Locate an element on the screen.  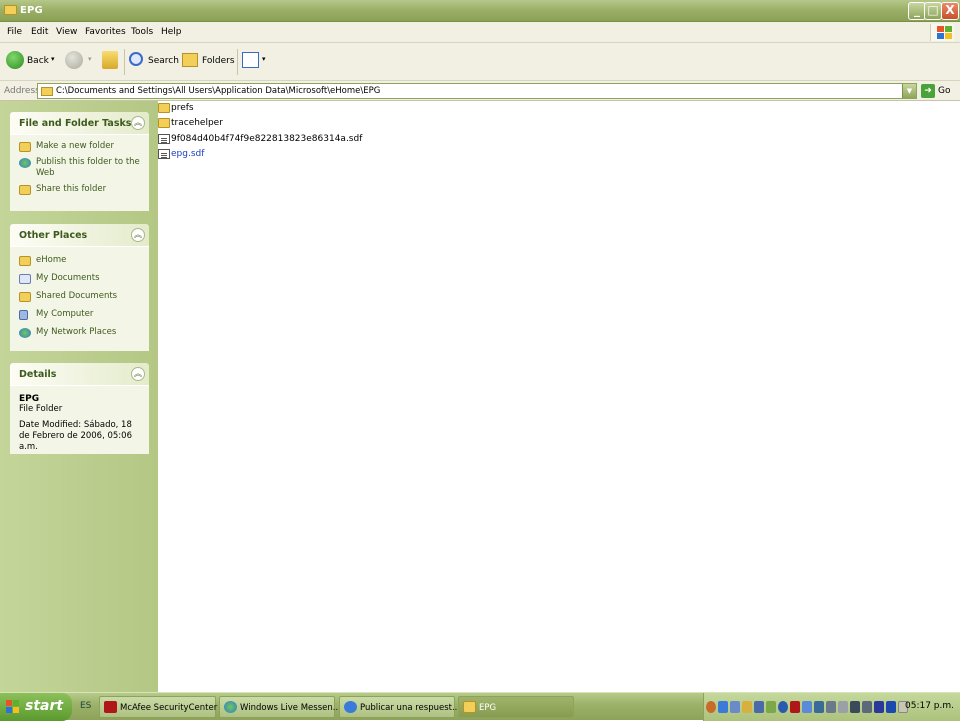
search-button: Search is located at coordinates (154, 62).